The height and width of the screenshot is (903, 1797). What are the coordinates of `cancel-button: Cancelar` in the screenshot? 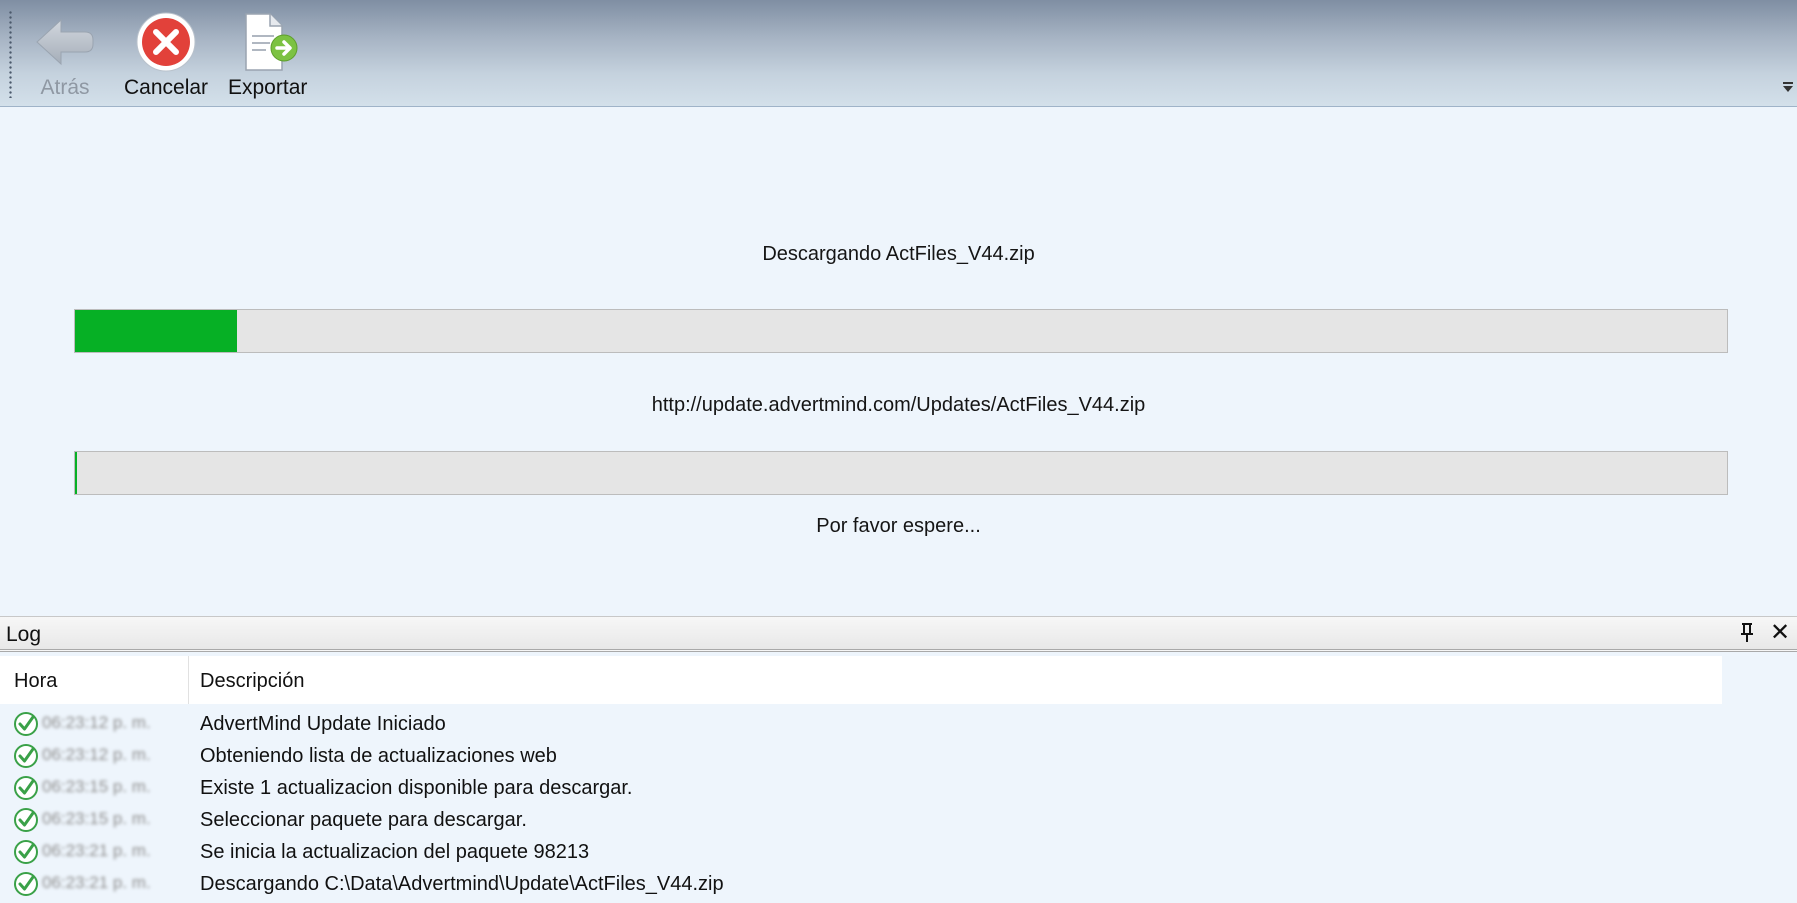 It's located at (166, 56).